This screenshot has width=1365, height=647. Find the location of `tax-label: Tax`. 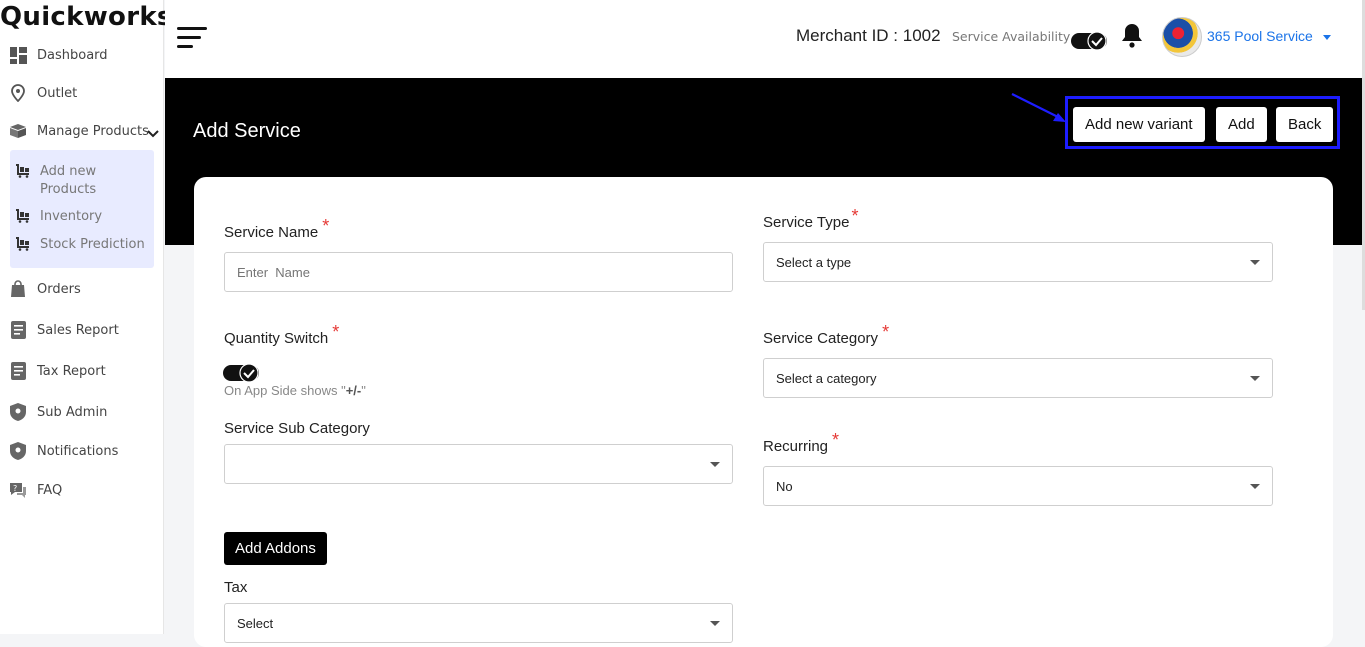

tax-label: Tax is located at coordinates (236, 587).